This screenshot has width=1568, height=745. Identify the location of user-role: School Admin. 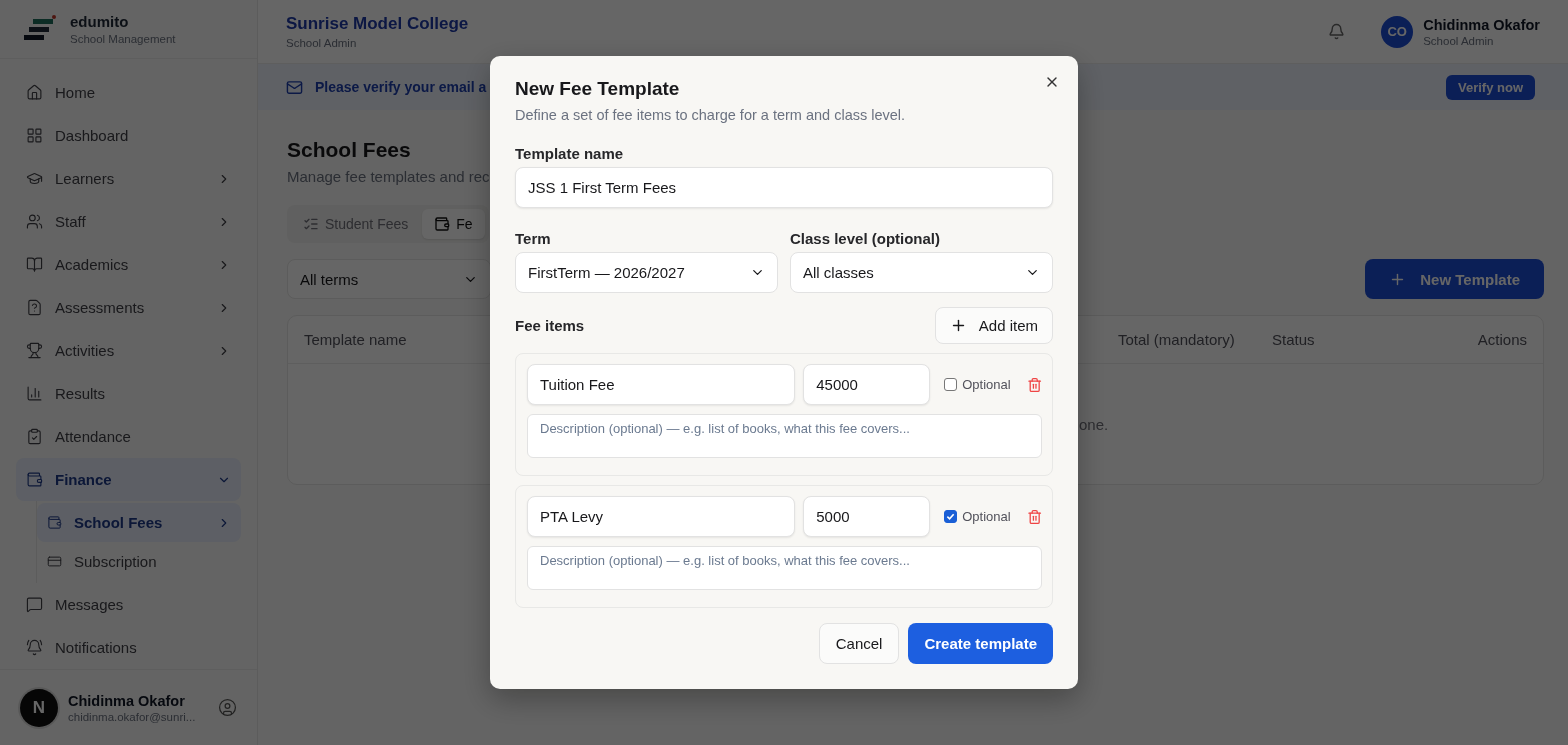
(1459, 40).